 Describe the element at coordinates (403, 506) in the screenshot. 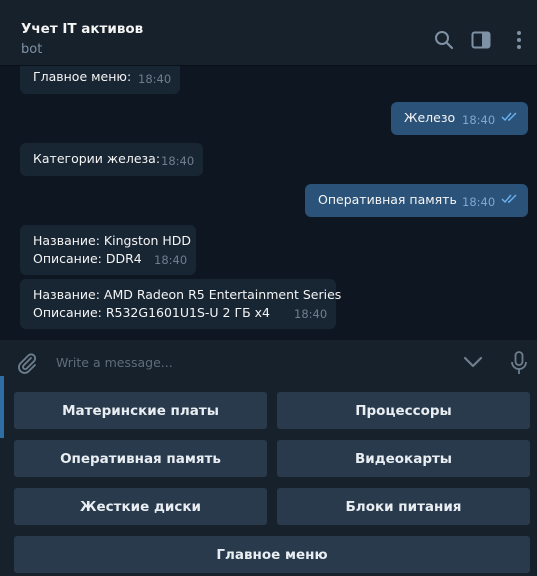

I see `keyboard-button-power-supplies: Блоки питания` at that location.